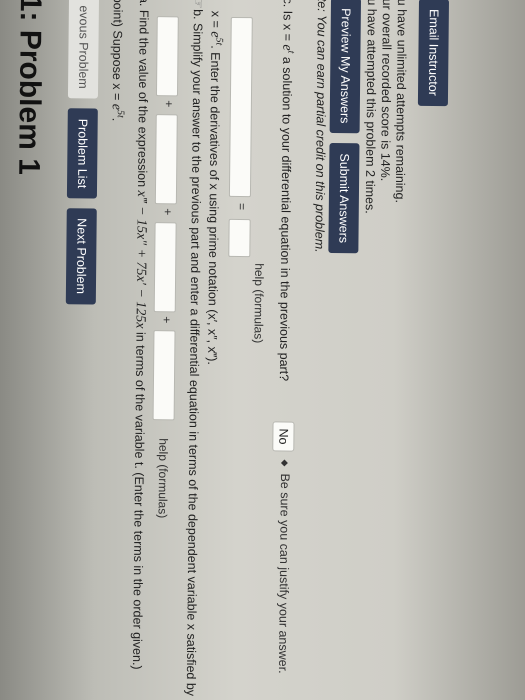  What do you see at coordinates (81, 256) in the screenshot?
I see `next-problem-button: Next Problem` at bounding box center [81, 256].